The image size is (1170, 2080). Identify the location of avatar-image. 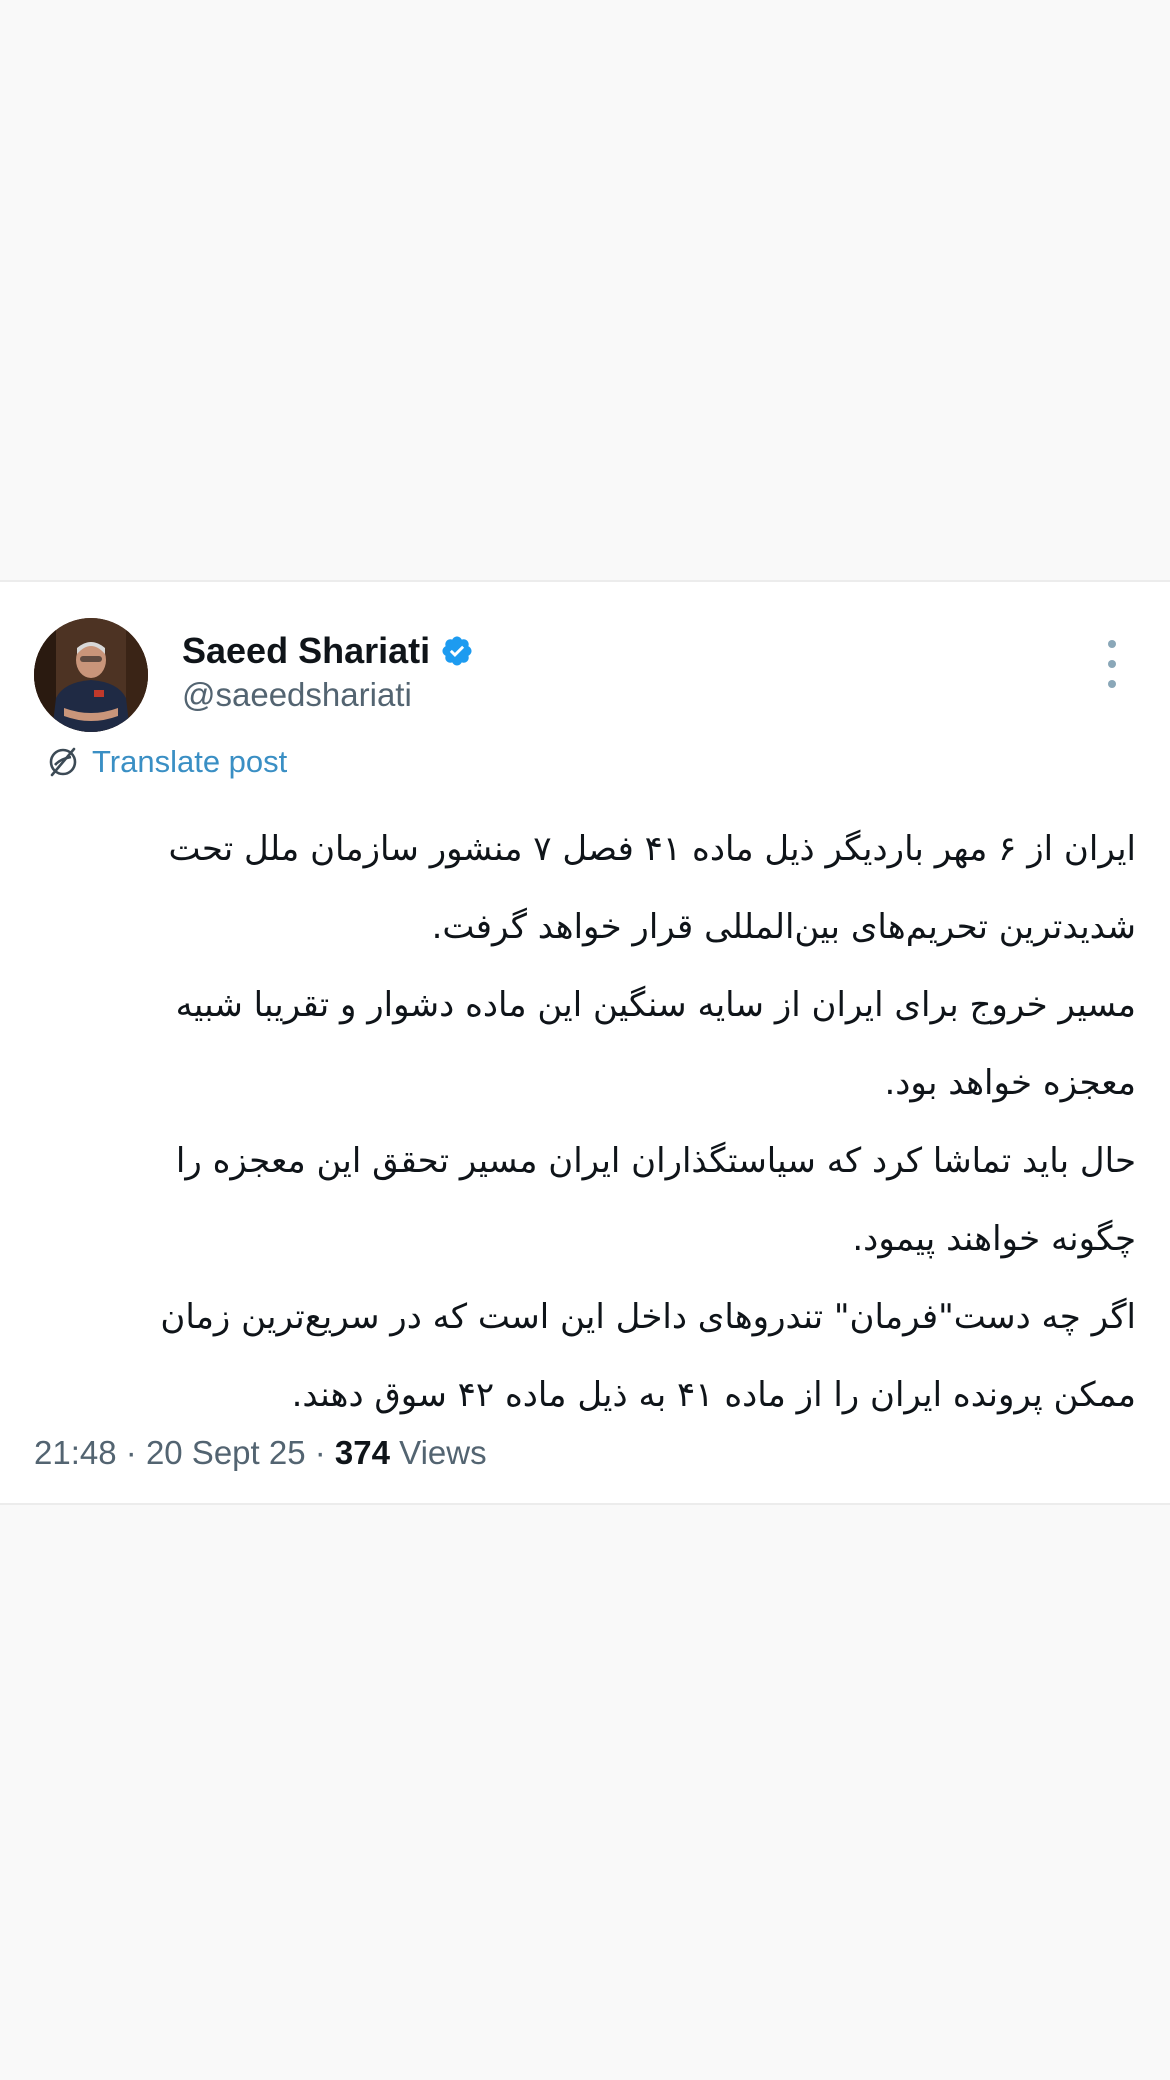
(91, 675).